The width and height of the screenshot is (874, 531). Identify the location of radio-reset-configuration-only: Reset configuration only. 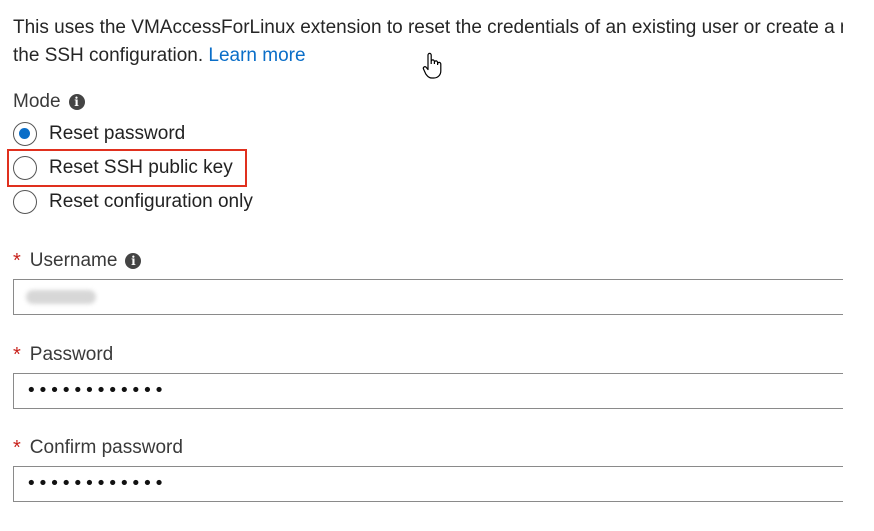
(133, 202).